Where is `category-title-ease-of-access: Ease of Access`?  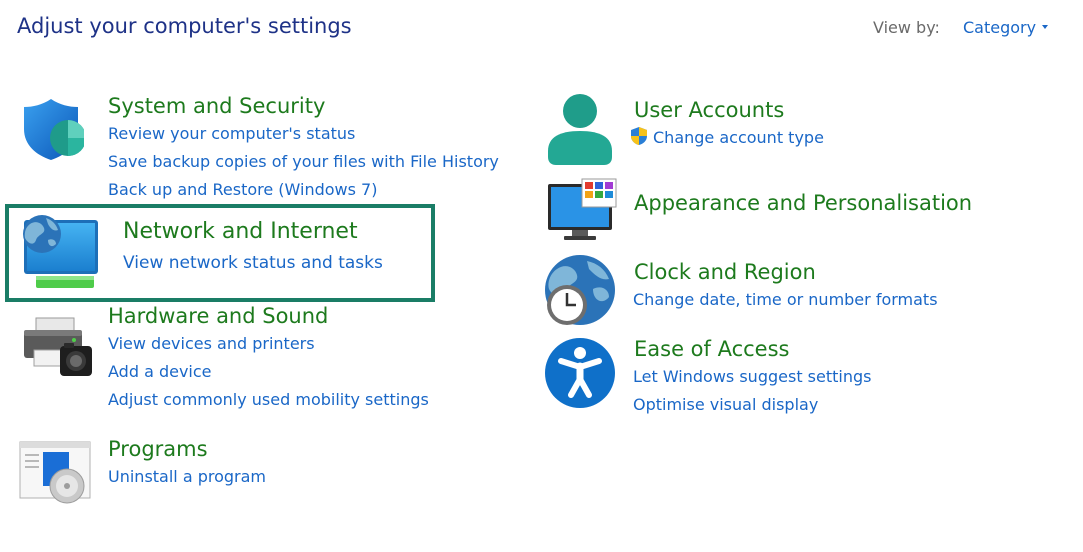 category-title-ease-of-access: Ease of Access is located at coordinates (752, 349).